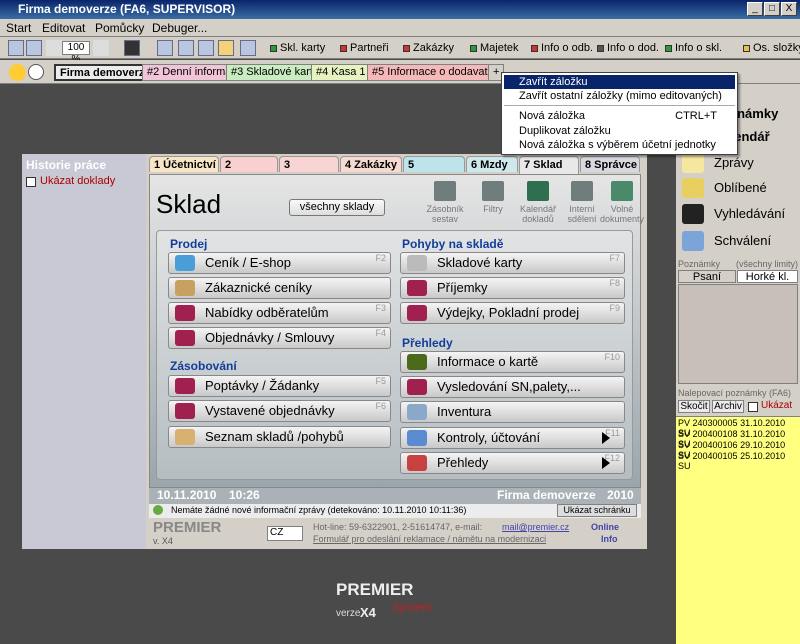  I want to click on maximize-button: □, so click(772, 9).